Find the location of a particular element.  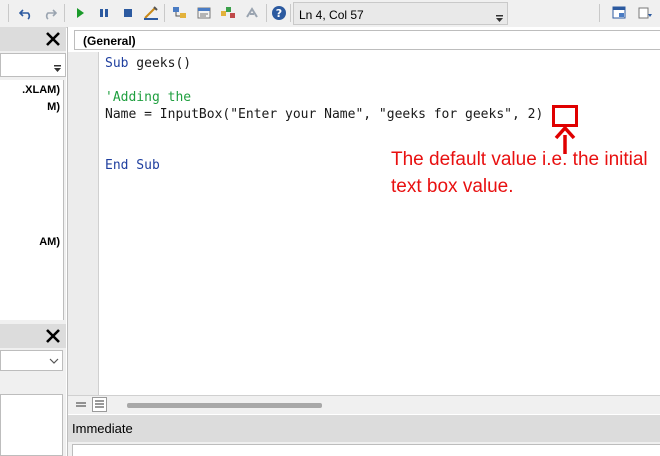

help-icon: ? is located at coordinates (279, 13).